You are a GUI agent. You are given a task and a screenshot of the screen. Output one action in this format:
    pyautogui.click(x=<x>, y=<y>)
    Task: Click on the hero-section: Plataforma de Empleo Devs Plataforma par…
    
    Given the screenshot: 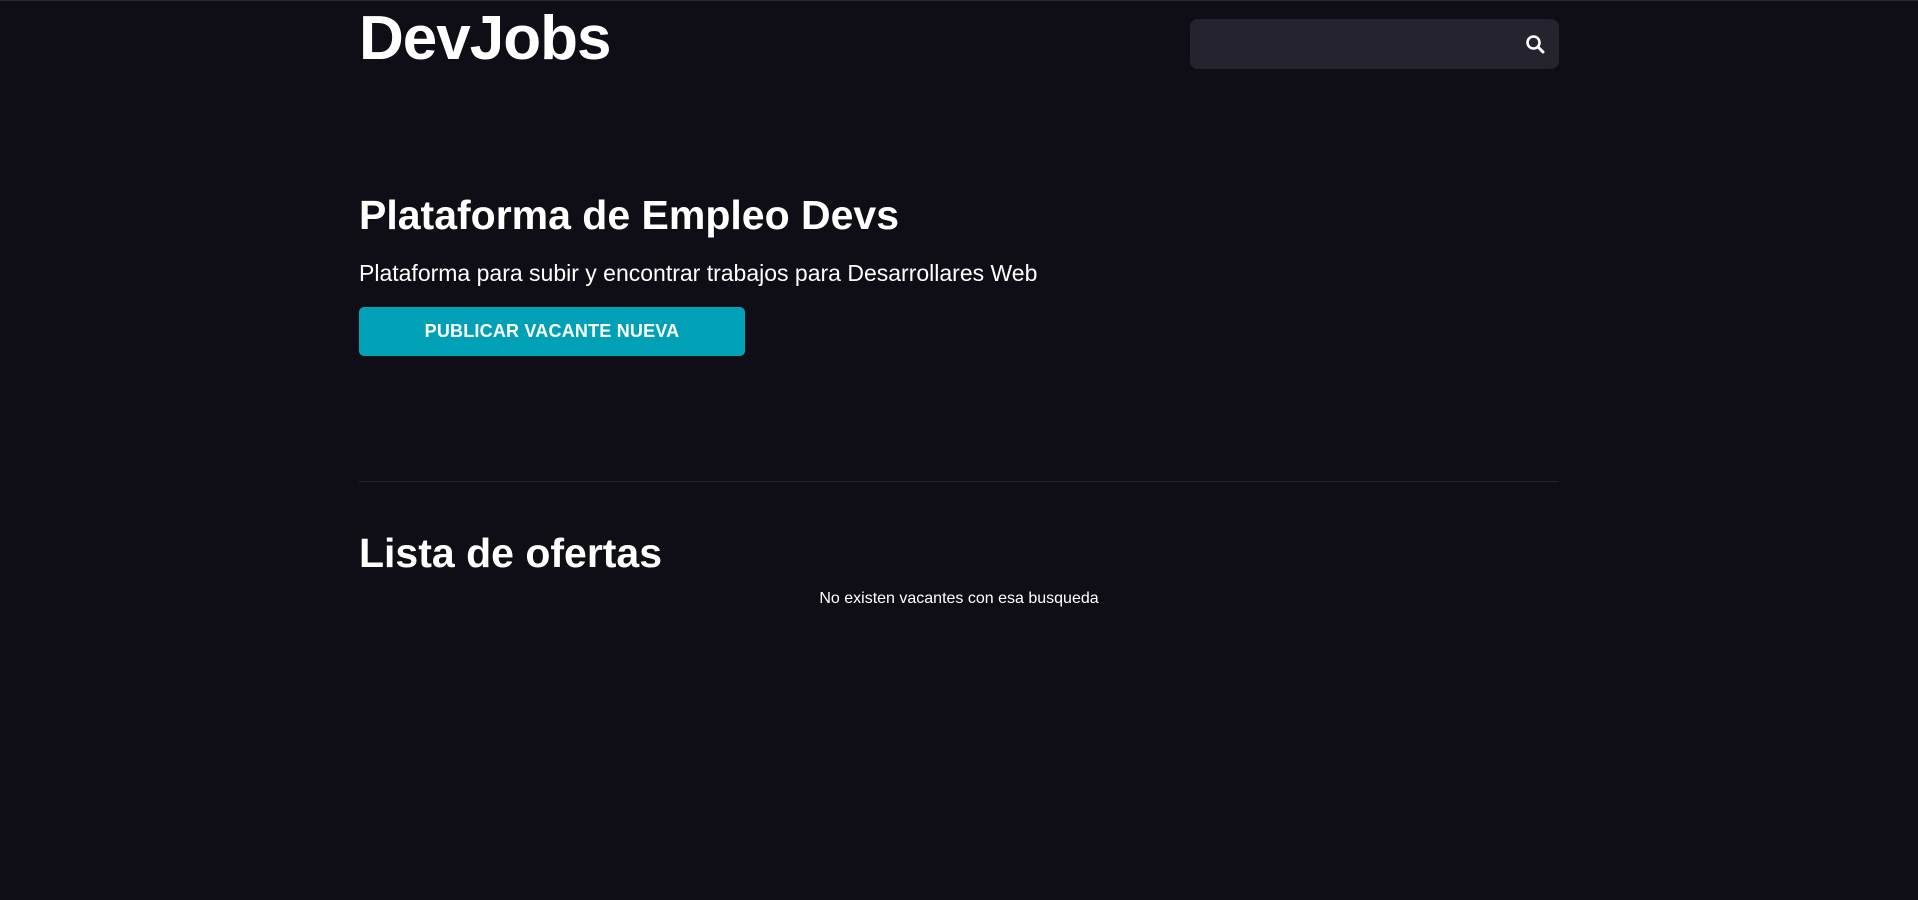 What is the action you would take?
    pyautogui.click(x=959, y=274)
    